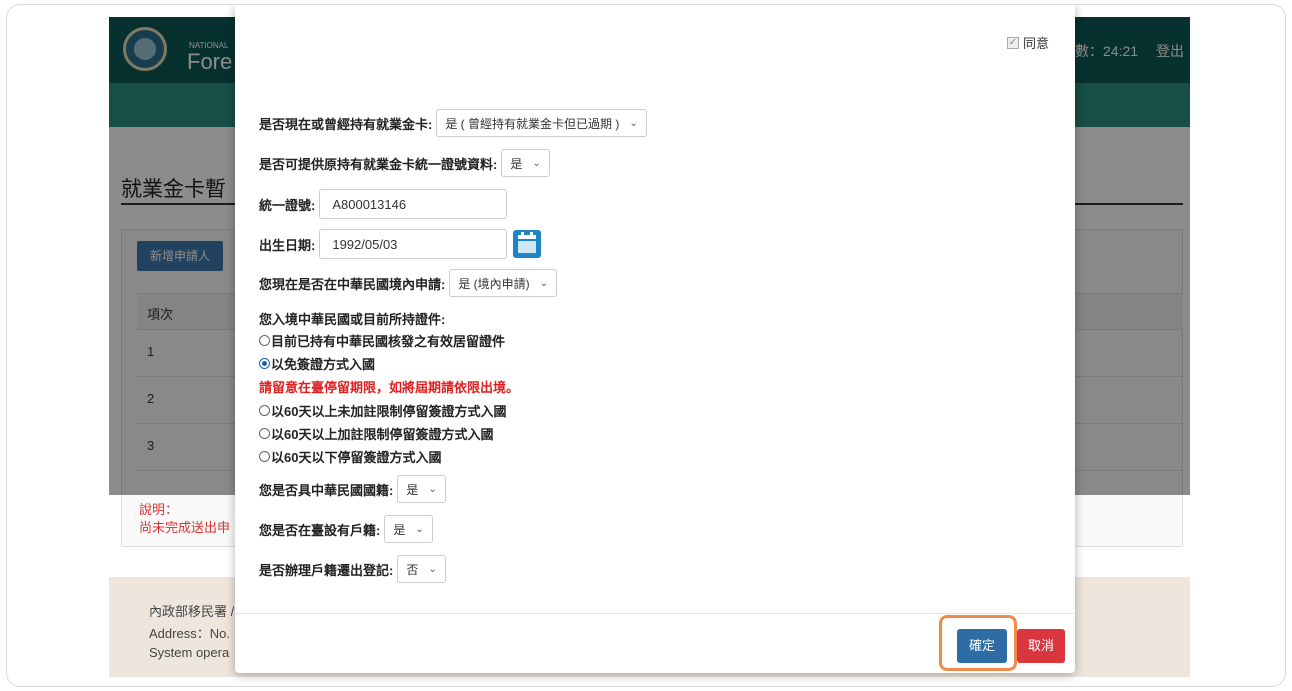  Describe the element at coordinates (532, 123) in the screenshot. I see `holds-card-value: 是 ( 曾經持有就業金卡但已過期 )` at that location.